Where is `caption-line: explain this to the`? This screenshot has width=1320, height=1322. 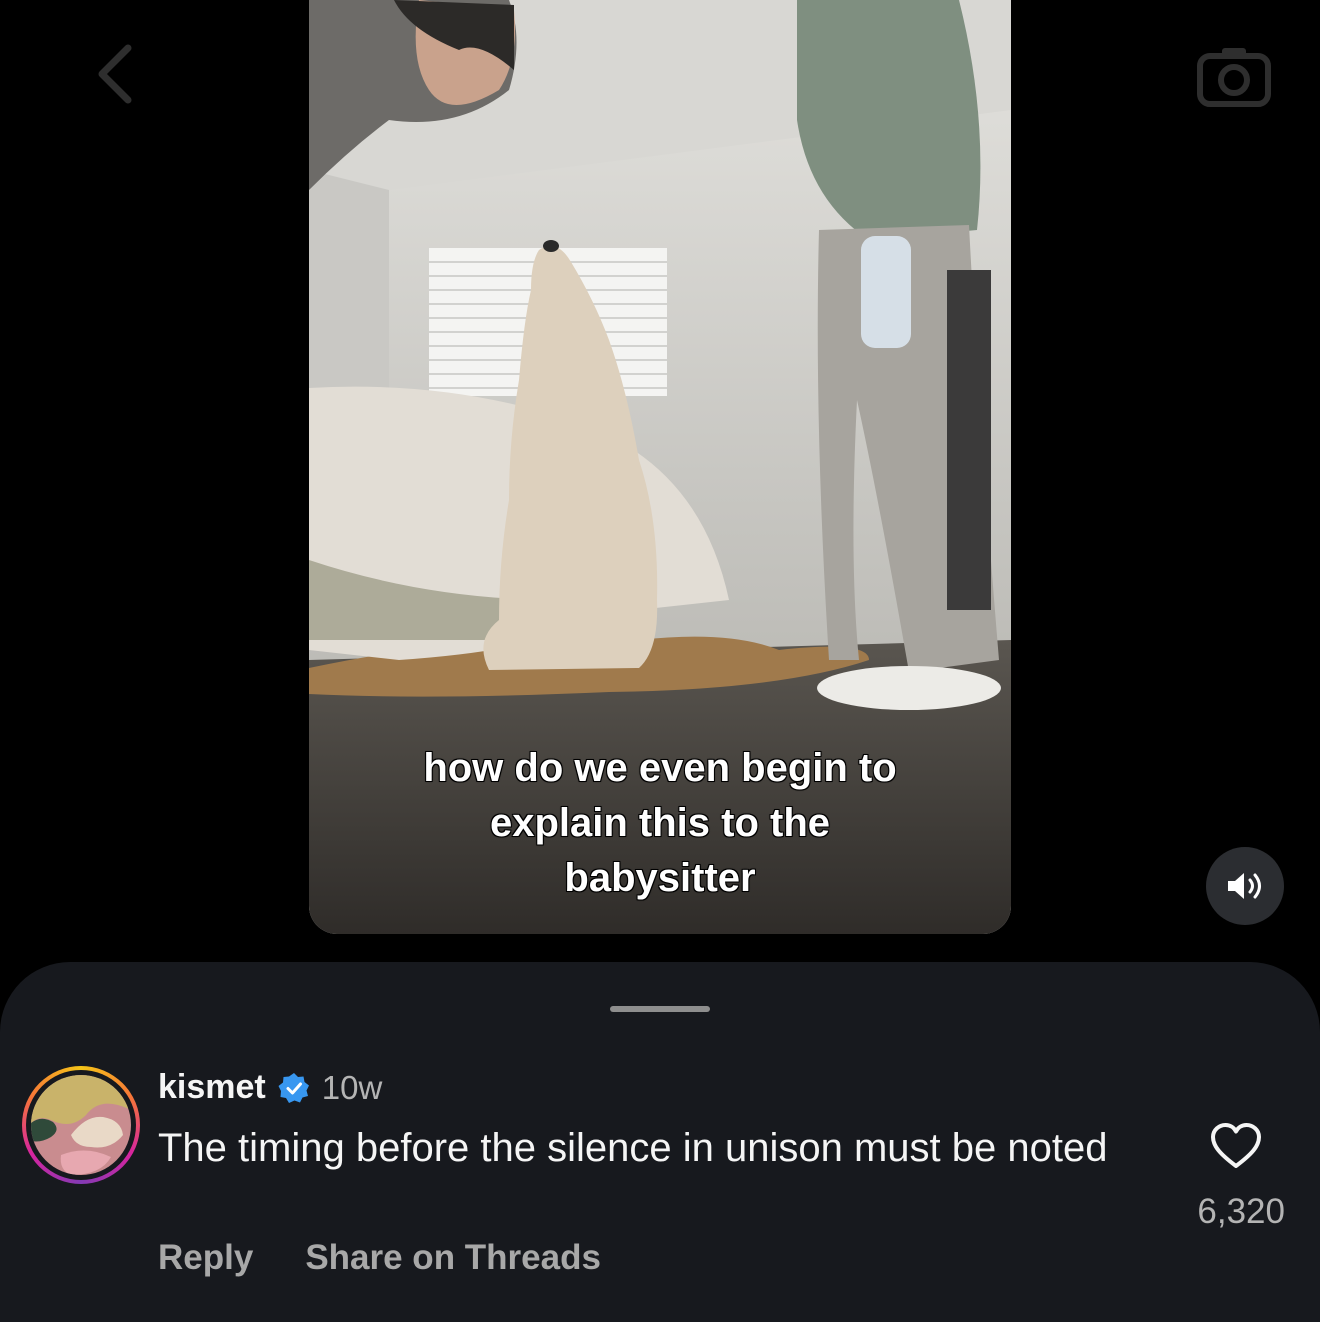 caption-line: explain this to the is located at coordinates (660, 822).